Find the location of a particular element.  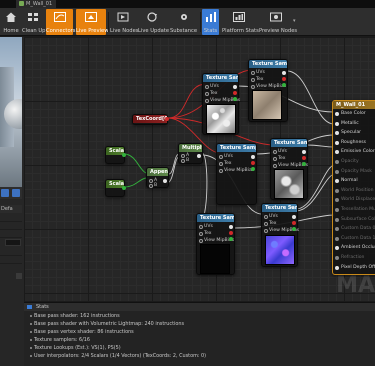

tex3-uvs-pin is located at coordinates (221, 157).